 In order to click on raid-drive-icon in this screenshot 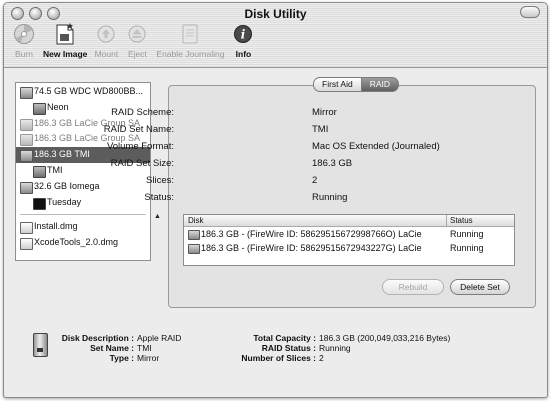, I will do `click(26, 156)`.